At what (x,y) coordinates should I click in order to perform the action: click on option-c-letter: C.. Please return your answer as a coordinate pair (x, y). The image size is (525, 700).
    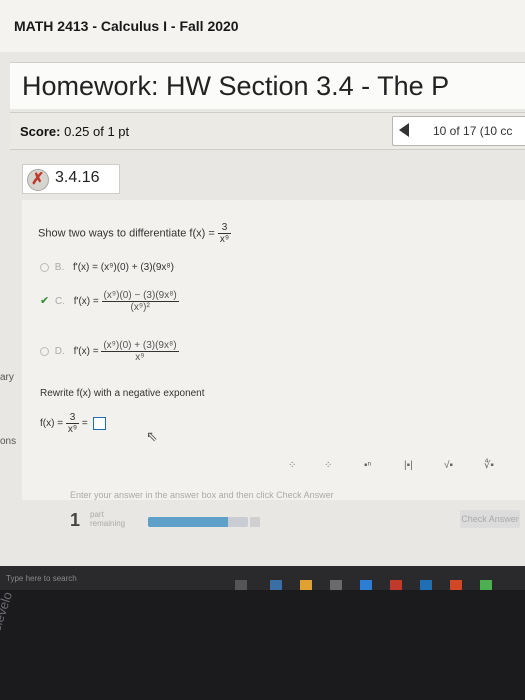
    Looking at the image, I should click on (60, 302).